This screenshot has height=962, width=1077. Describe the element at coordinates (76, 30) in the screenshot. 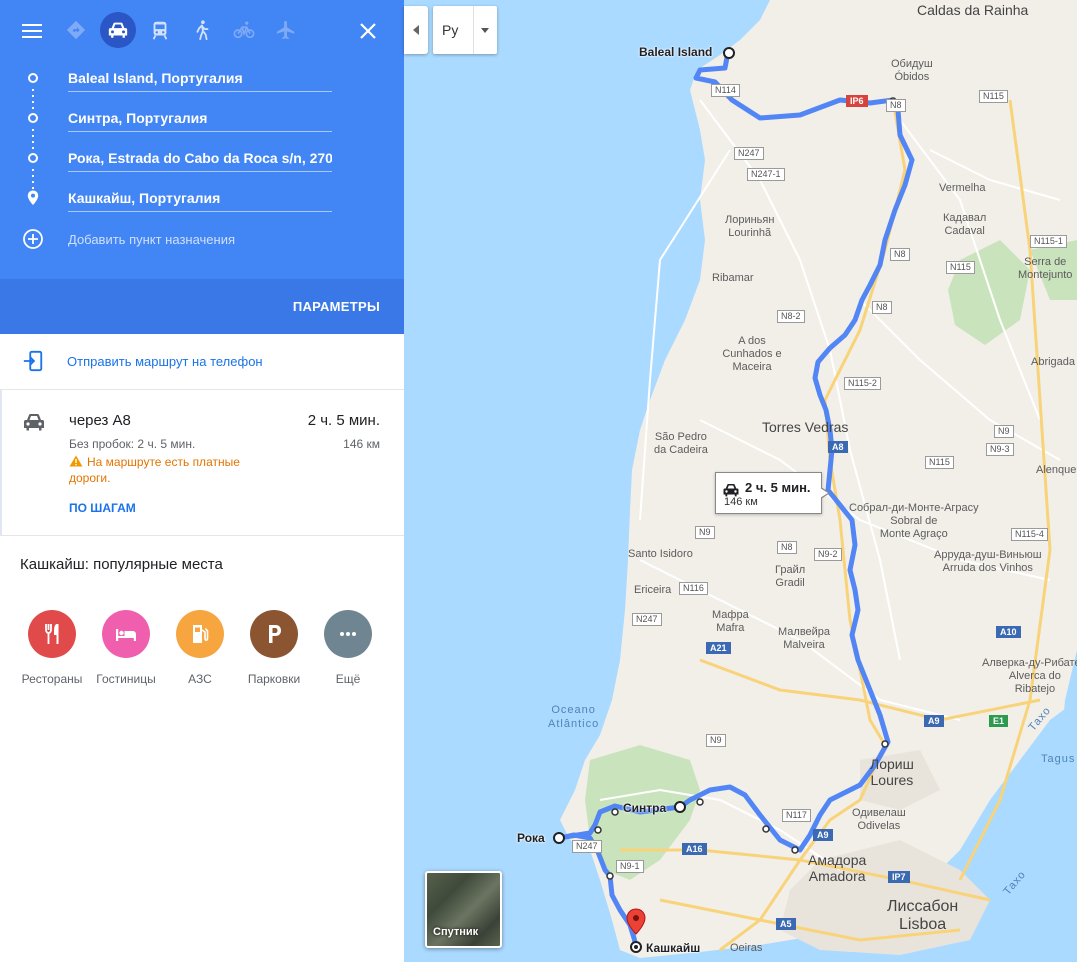

I see `mode-best-button` at that location.